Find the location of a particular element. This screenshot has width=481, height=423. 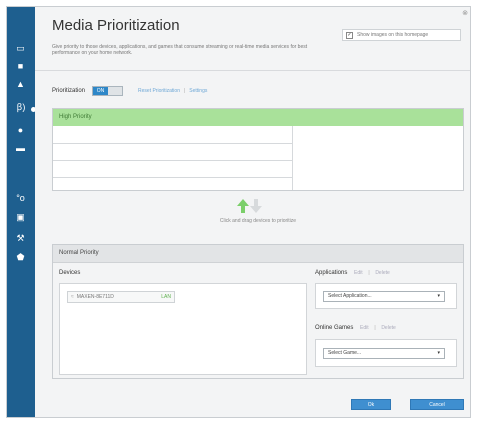

router-icon: ▣ is located at coordinates (20, 217).